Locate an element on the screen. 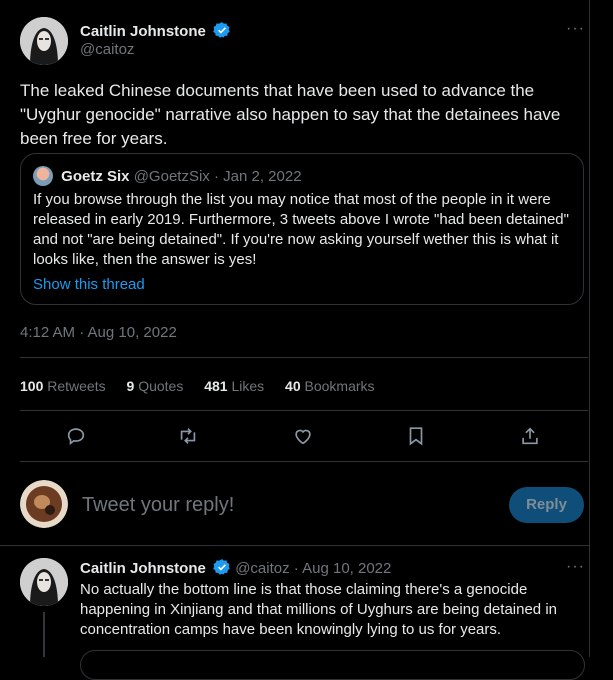 This screenshot has width=613, height=680. bookmarks-count: 40 is located at coordinates (293, 386).